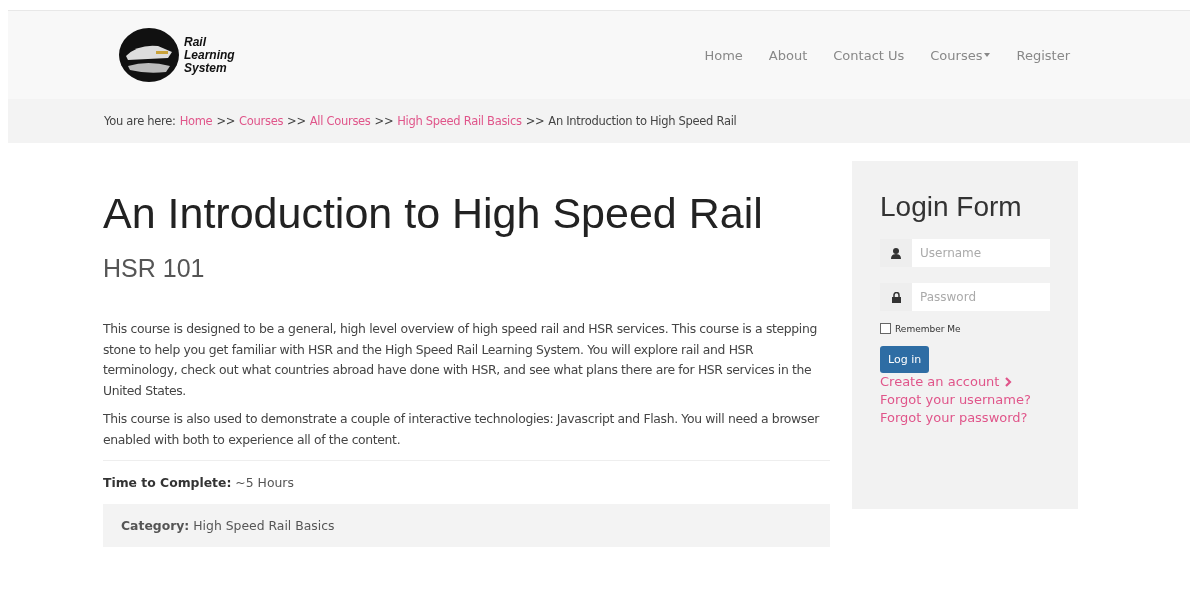 The width and height of the screenshot is (1190, 591). What do you see at coordinates (905, 359) in the screenshot?
I see `login-button: Log in` at bounding box center [905, 359].